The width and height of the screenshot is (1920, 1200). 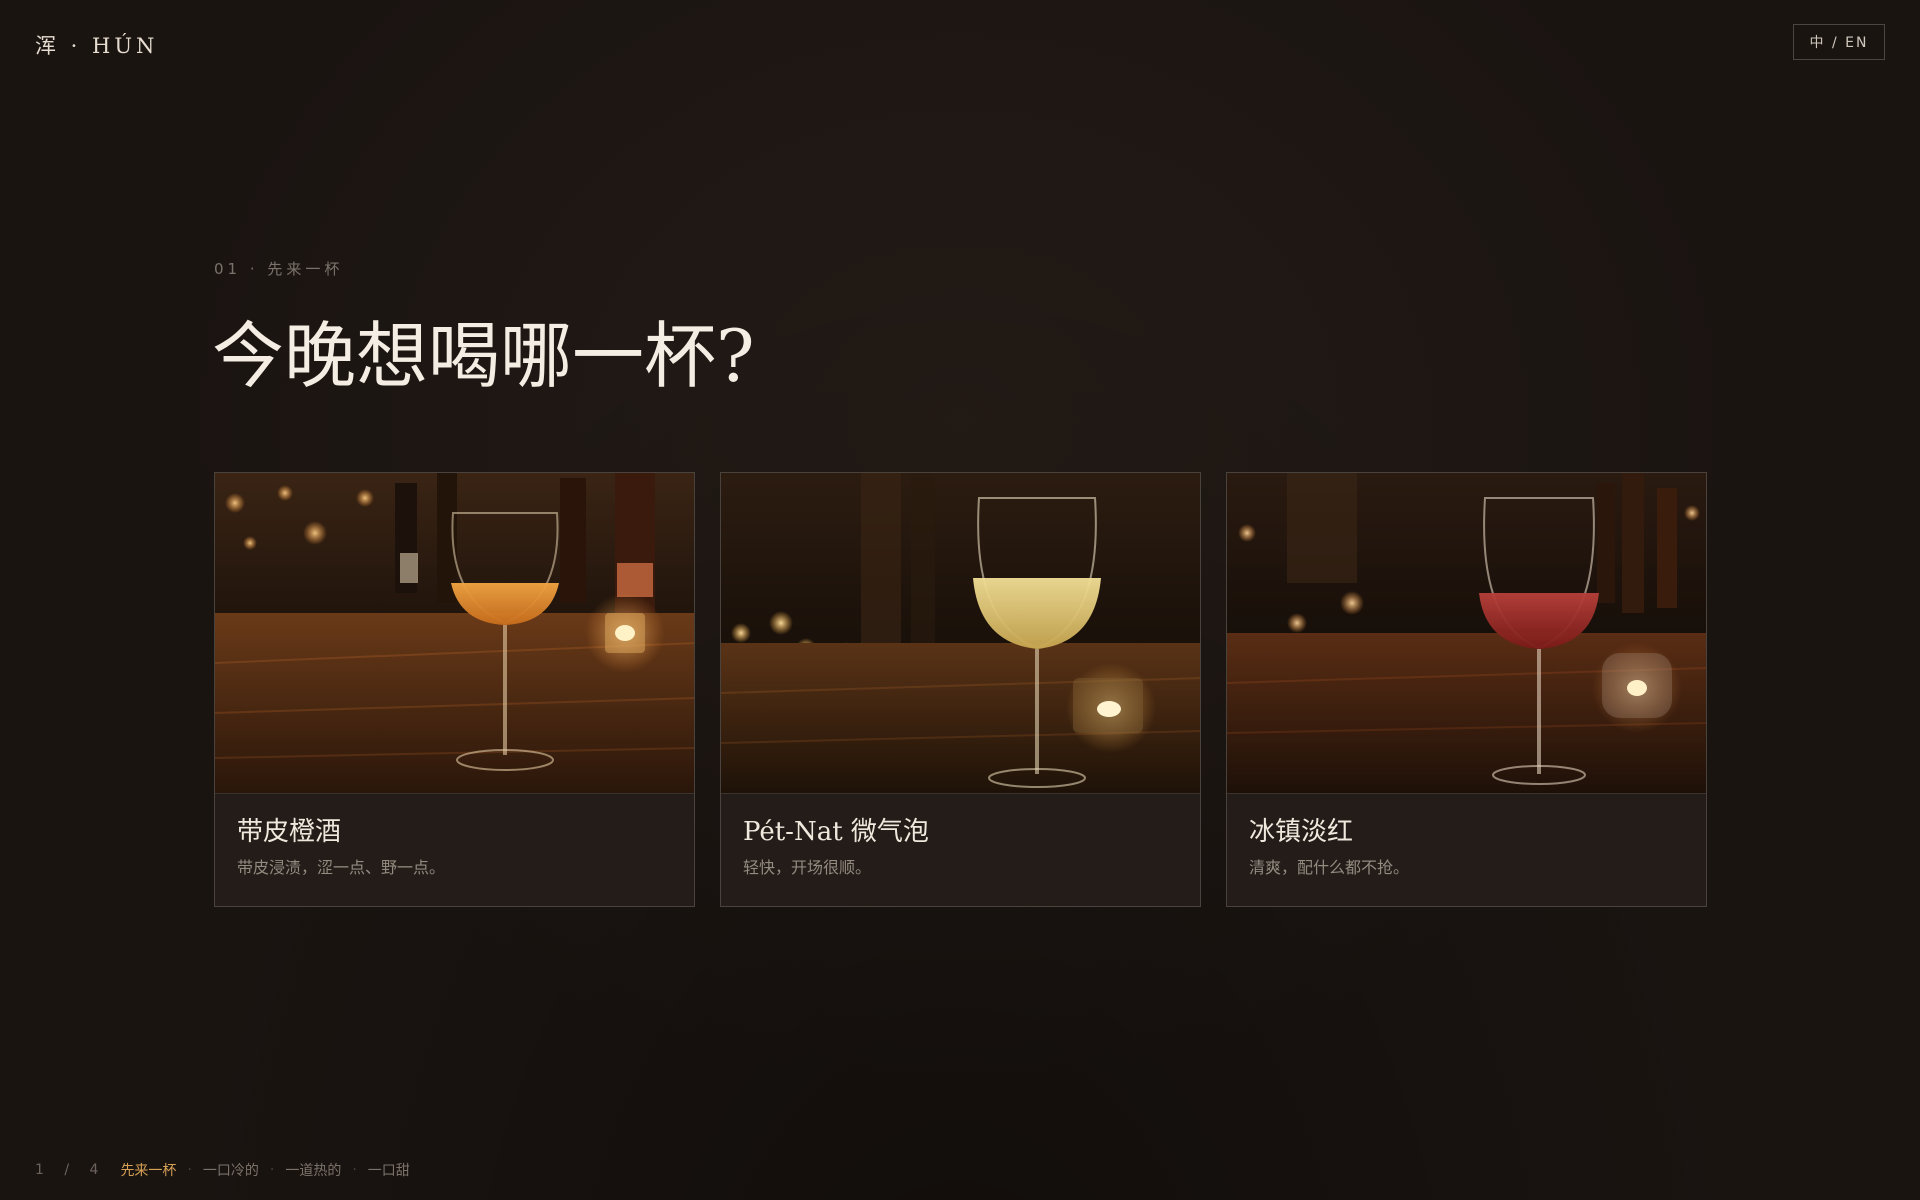 I want to click on drink-card-pet-nat: Pét-Nat 微气泡 轻快，开场很顺。, so click(x=960, y=689).